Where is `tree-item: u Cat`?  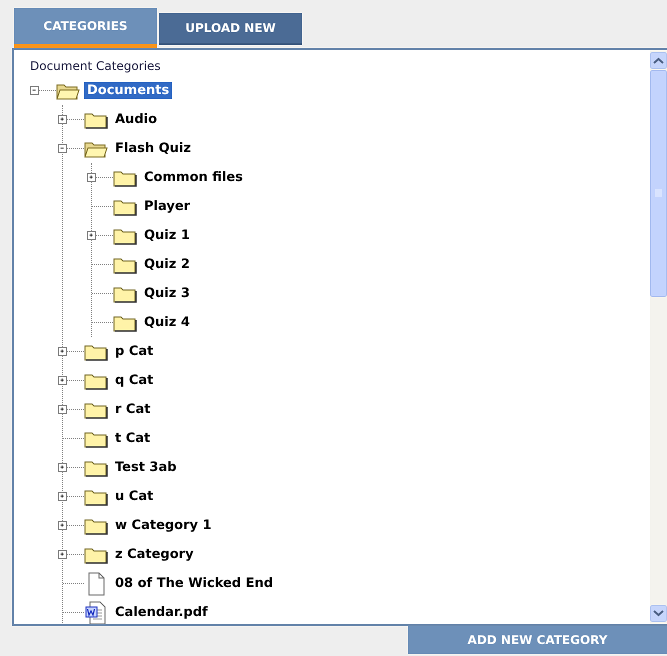 tree-item: u Cat is located at coordinates (134, 496).